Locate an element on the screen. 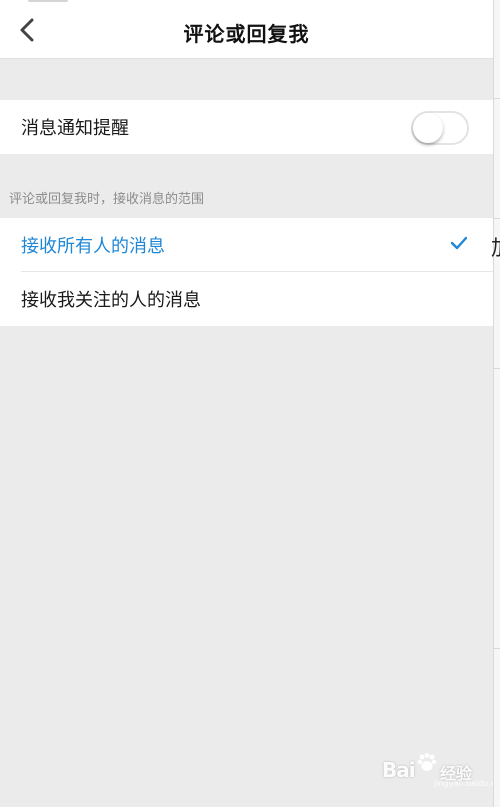 This screenshot has width=500, height=807. notification-label: 消息通知提醒 is located at coordinates (75, 128).